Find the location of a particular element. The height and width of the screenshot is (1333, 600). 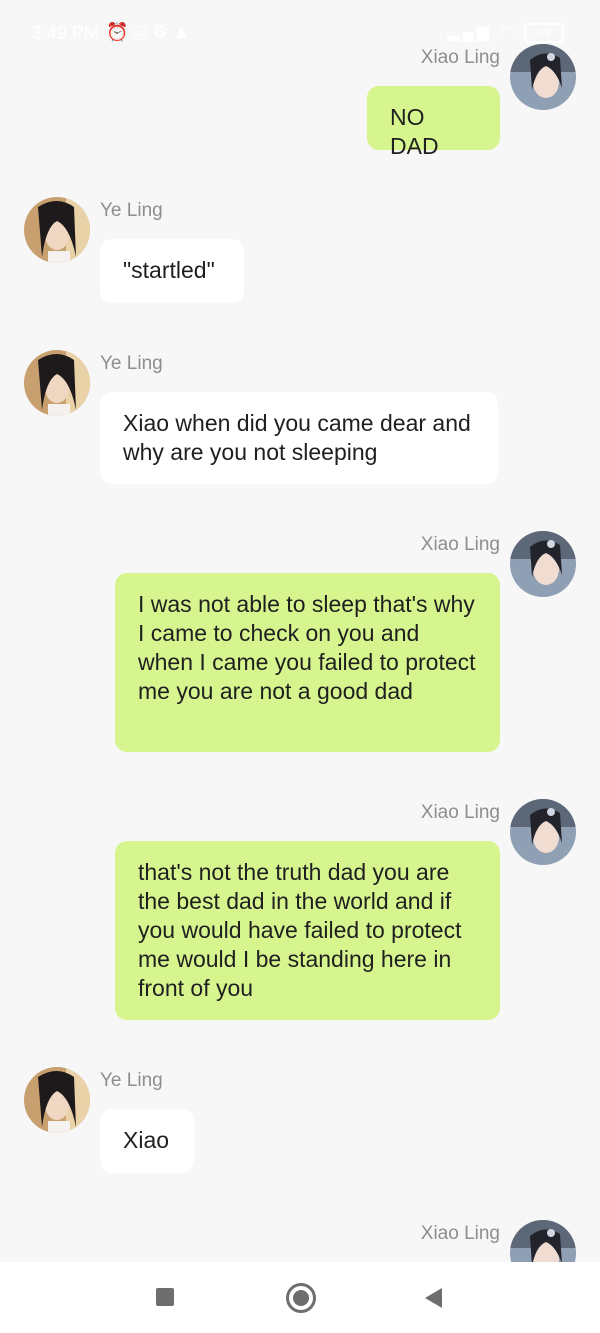

battery-icon: 39 is located at coordinates (544, 32).